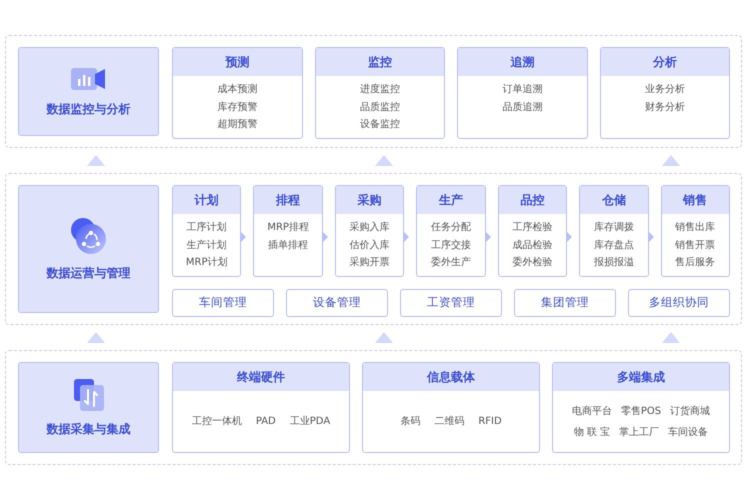  I want to click on module-item: 财务分析, so click(664, 107).